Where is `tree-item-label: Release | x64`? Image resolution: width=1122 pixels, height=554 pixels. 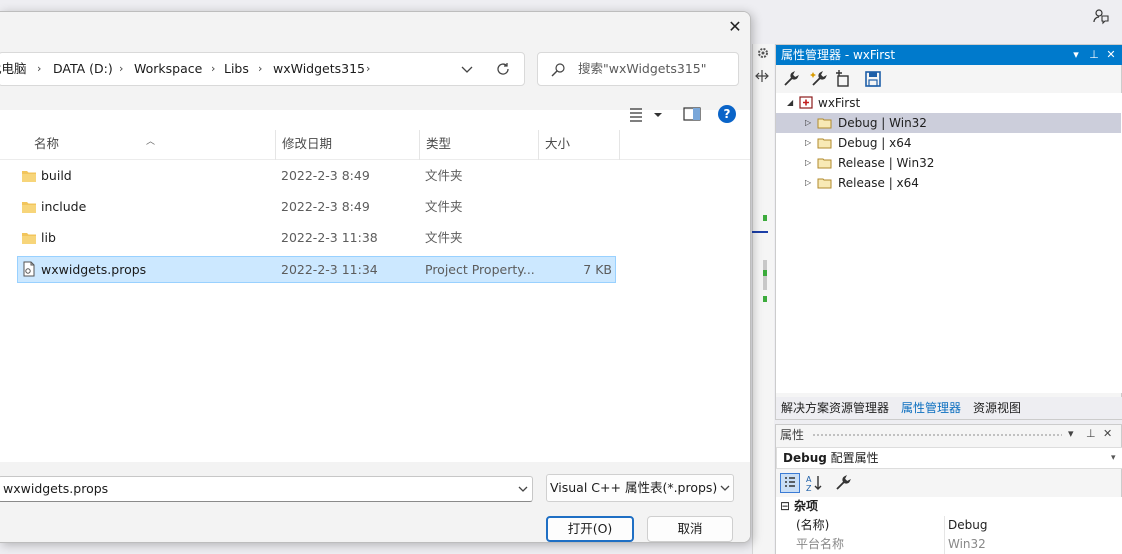 tree-item-label: Release | x64 is located at coordinates (878, 183).